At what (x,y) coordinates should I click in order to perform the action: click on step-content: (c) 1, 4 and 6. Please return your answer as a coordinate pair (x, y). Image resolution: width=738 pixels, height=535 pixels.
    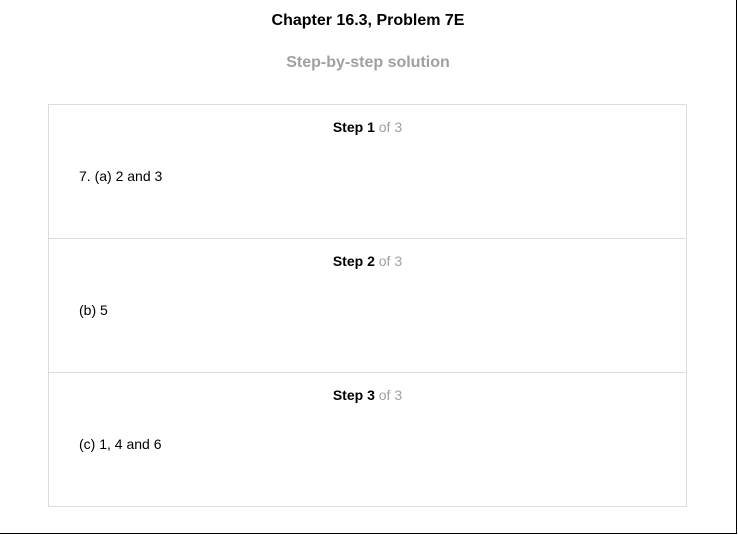
    Looking at the image, I should click on (120, 444).